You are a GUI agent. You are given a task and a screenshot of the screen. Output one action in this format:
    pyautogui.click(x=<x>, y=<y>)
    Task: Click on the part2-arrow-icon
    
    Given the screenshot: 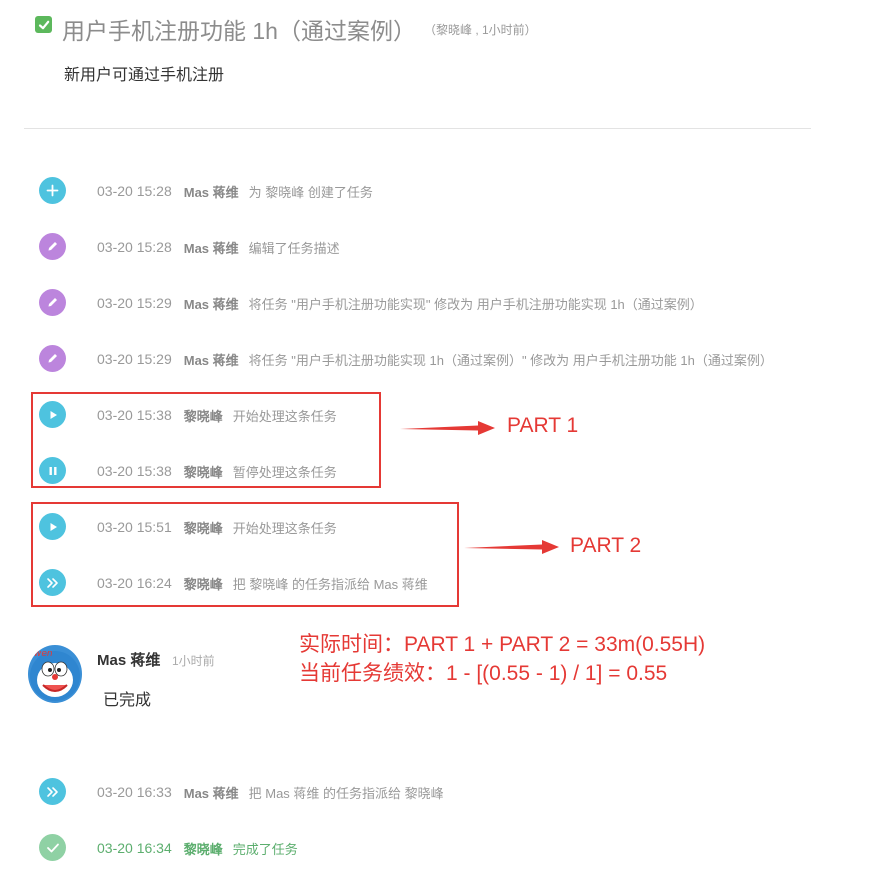 What is the action you would take?
    pyautogui.click(x=511, y=547)
    